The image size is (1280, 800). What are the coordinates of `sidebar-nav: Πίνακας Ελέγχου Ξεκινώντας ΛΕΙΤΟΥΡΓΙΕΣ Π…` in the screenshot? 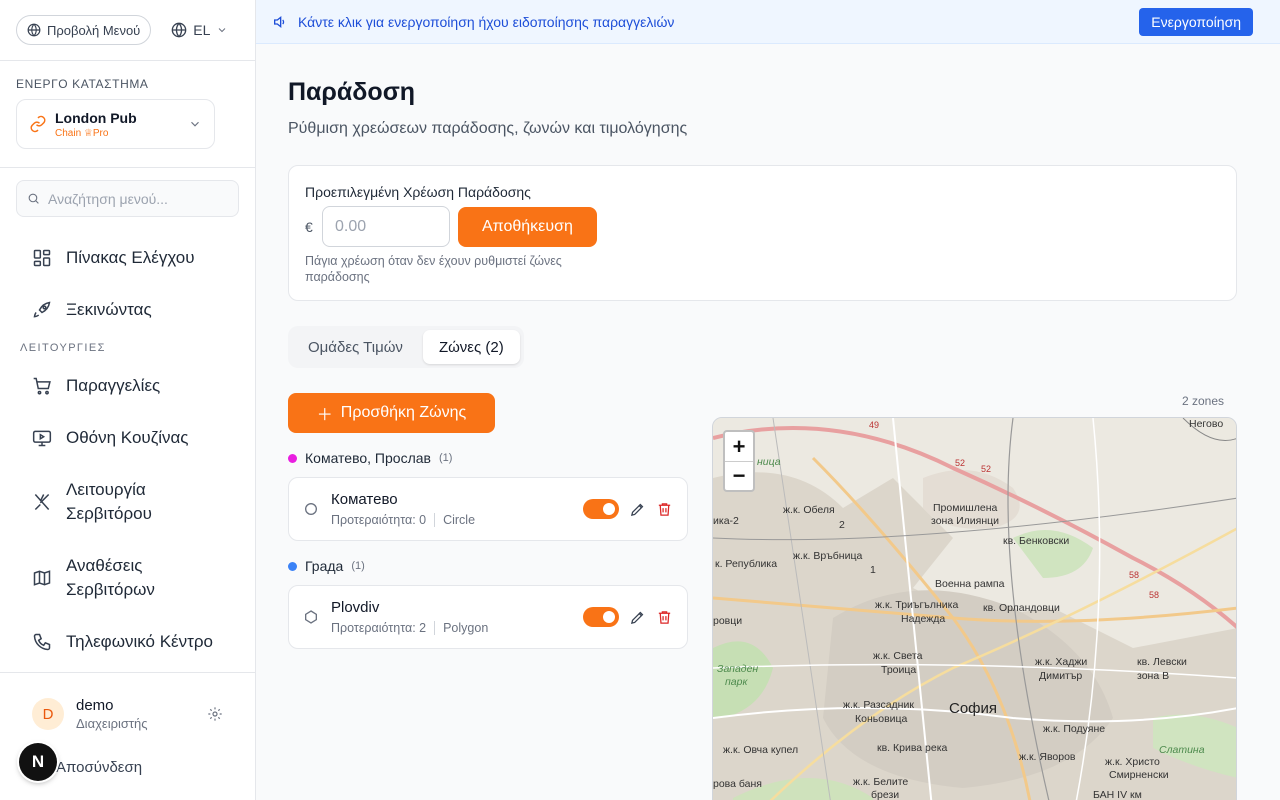 It's located at (127, 452).